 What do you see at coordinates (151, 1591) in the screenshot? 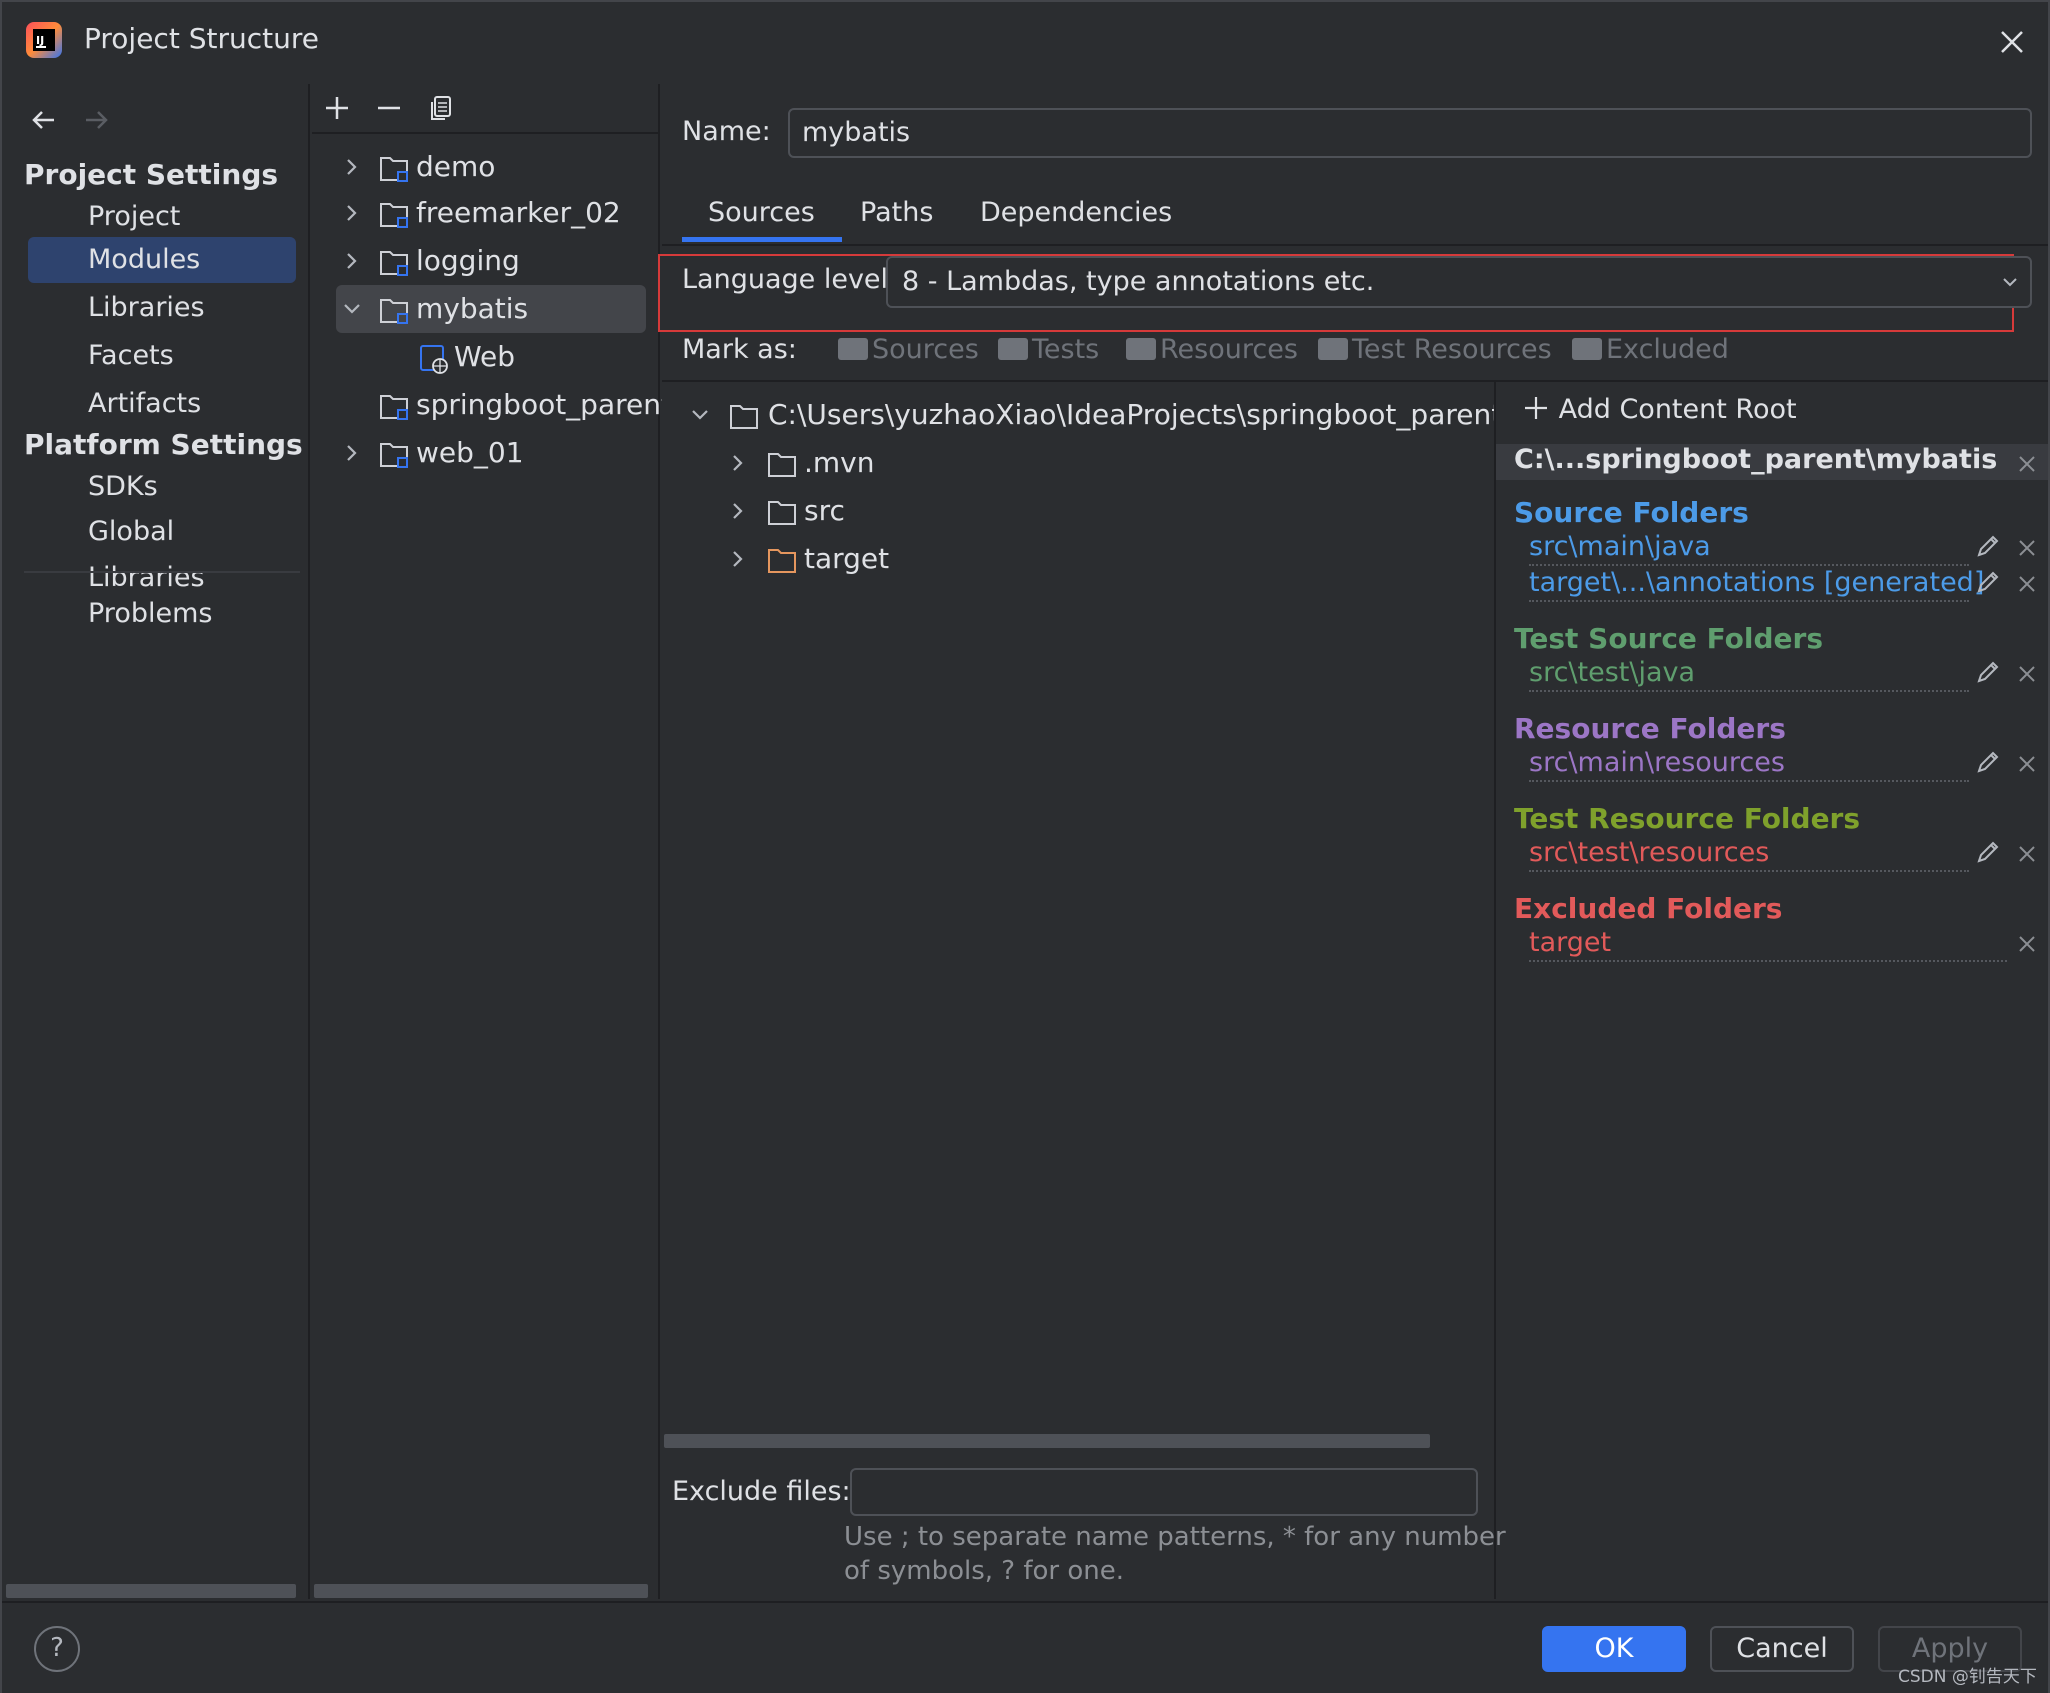
I see `nav-scrollbar` at bounding box center [151, 1591].